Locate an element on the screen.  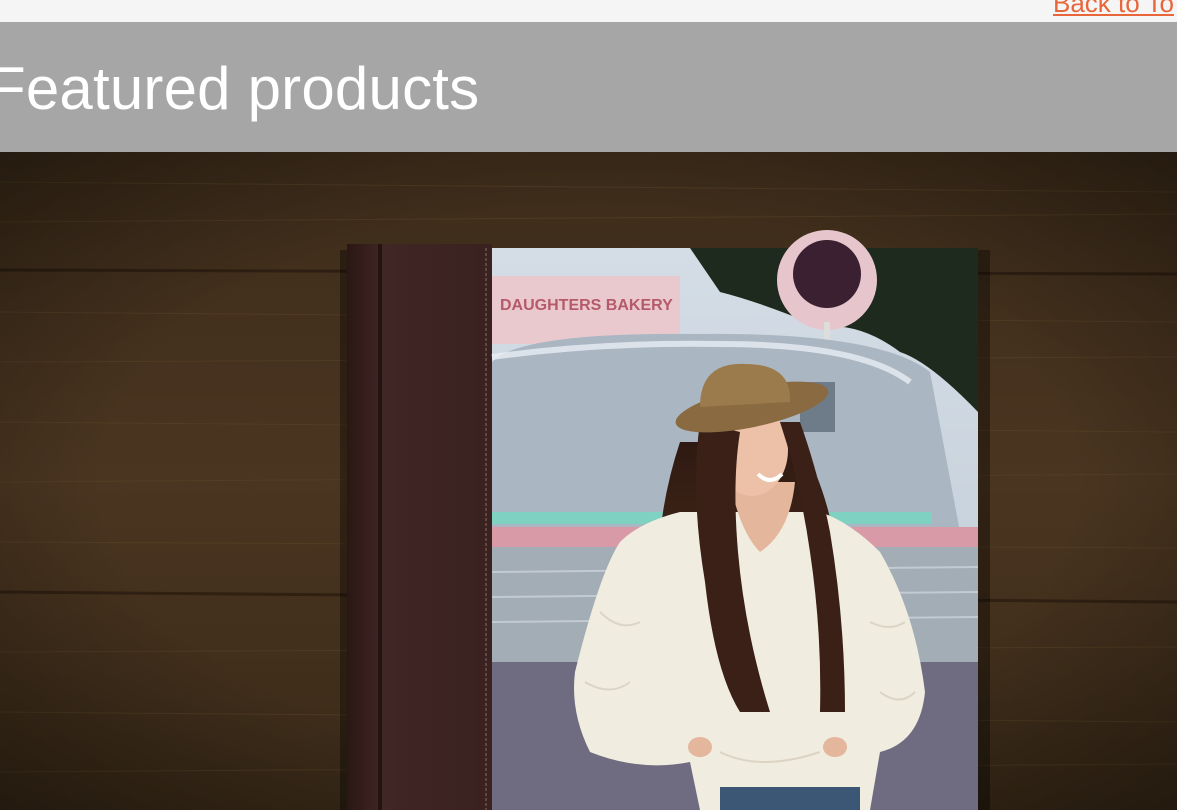
bakery-sign-text: DAUGHTERS BAKERY is located at coordinates (586, 305).